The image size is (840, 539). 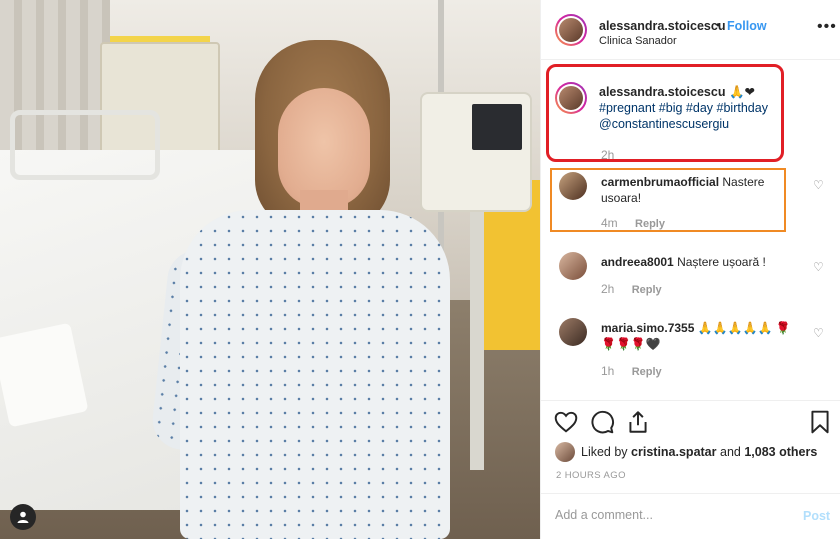 I want to click on likes-prefix: Liked by, so click(x=604, y=452).